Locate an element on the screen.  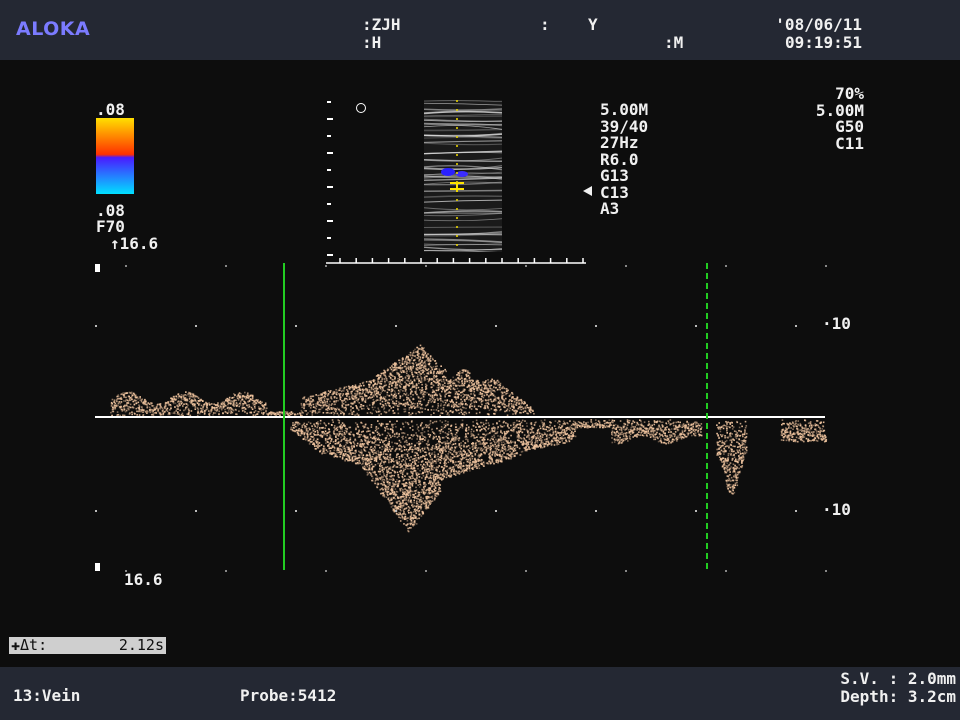
scale-label-bottom: ·10 is located at coordinates (836, 509).